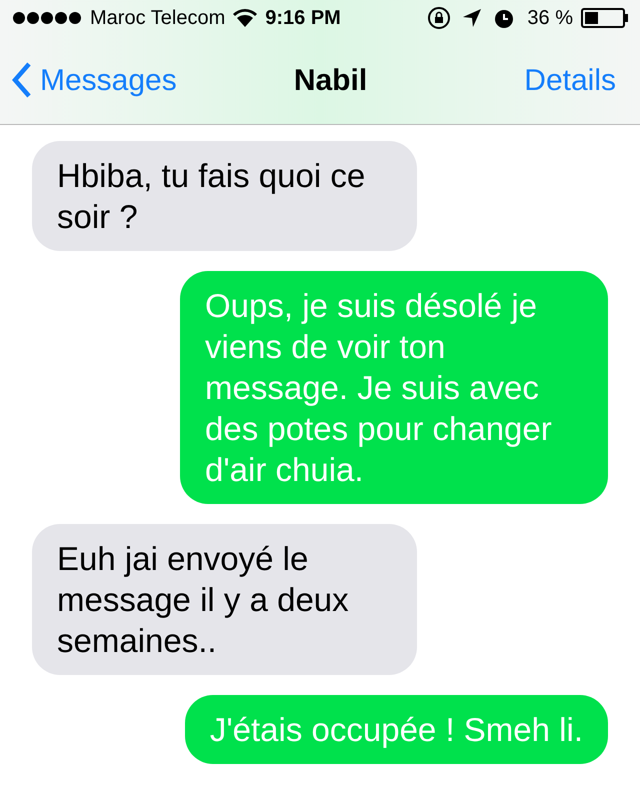 This screenshot has height=812, width=640. I want to click on back-chevron-icon, so click(22, 80).